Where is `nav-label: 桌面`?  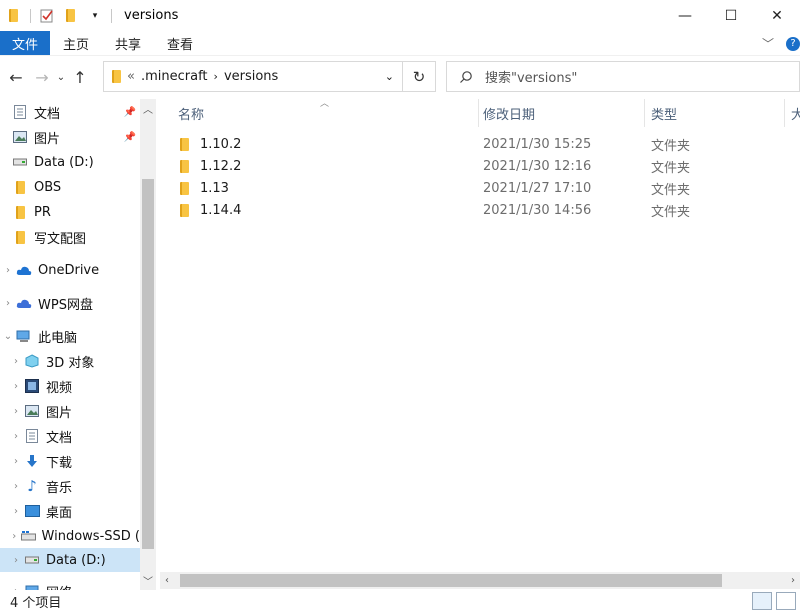
nav-label: 桌面 is located at coordinates (59, 513).